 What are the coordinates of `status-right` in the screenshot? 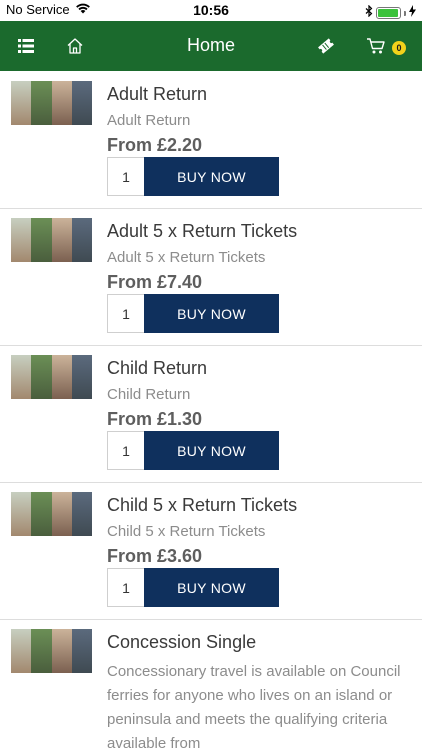 It's located at (390, 13).